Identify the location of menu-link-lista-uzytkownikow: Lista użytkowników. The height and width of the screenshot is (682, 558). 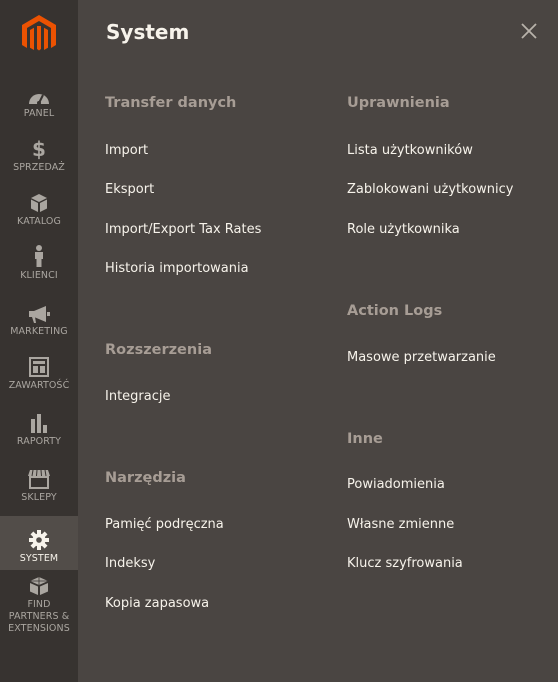
(410, 150).